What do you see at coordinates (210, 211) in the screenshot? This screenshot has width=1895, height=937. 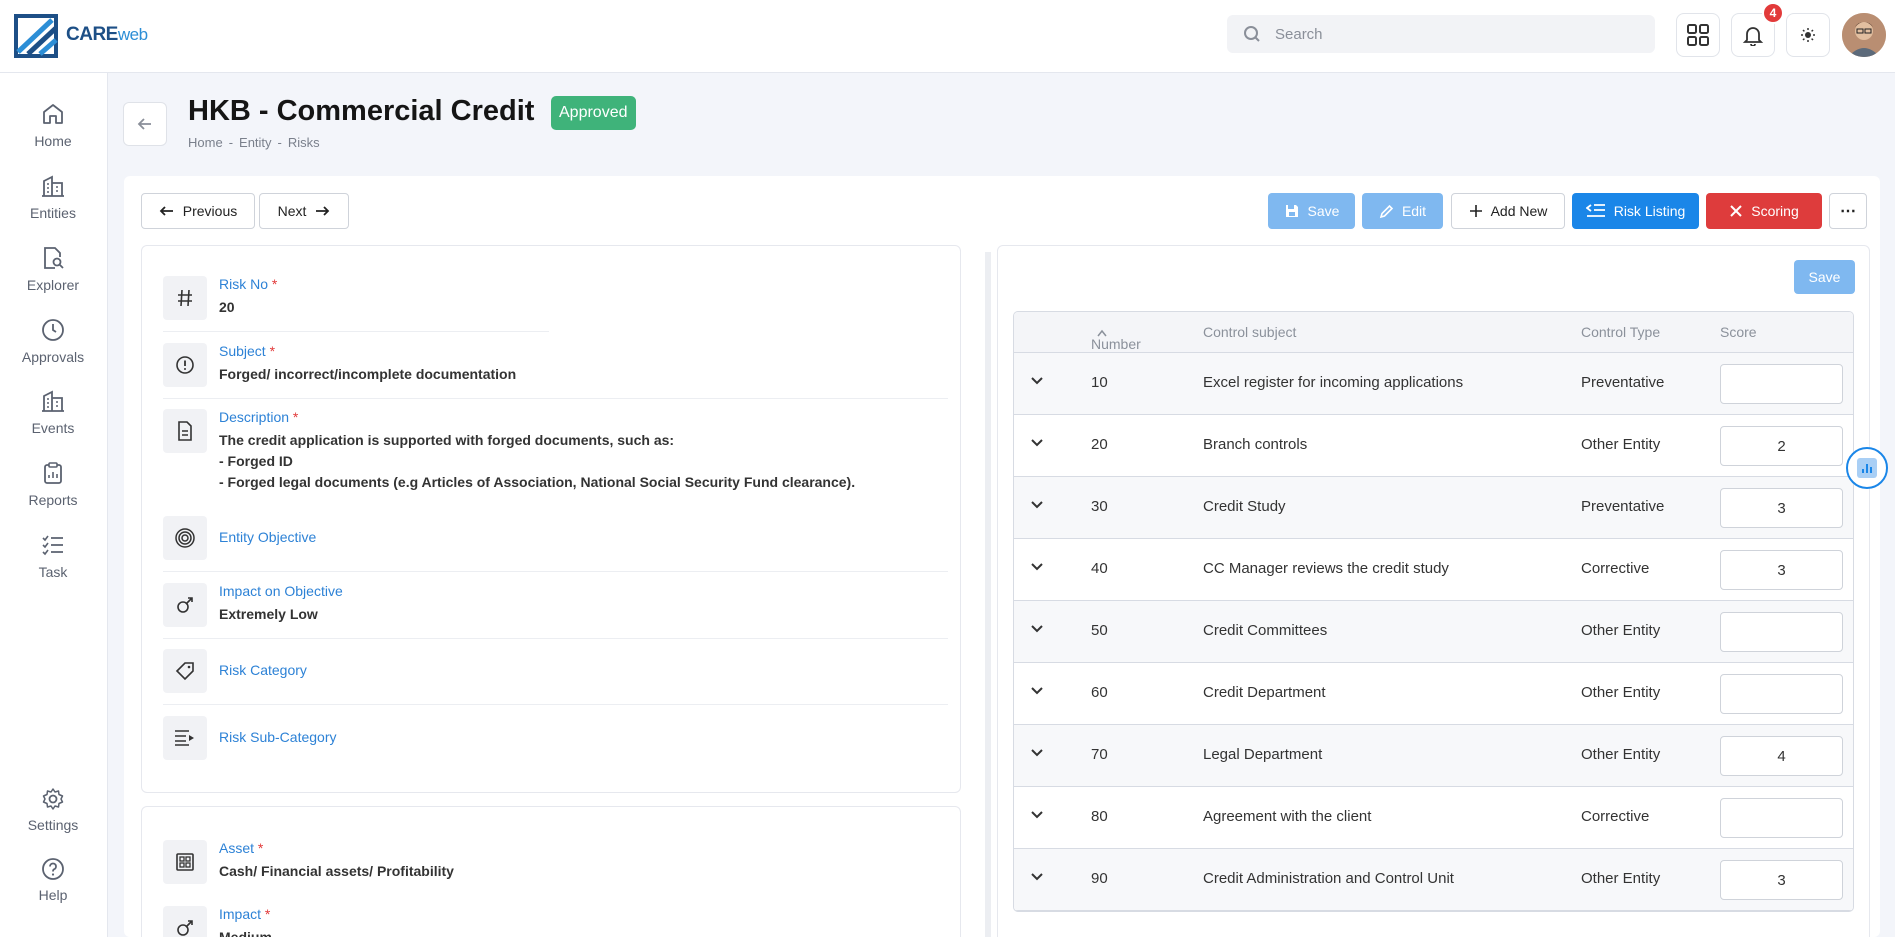 I see `previous-label: Previous` at bounding box center [210, 211].